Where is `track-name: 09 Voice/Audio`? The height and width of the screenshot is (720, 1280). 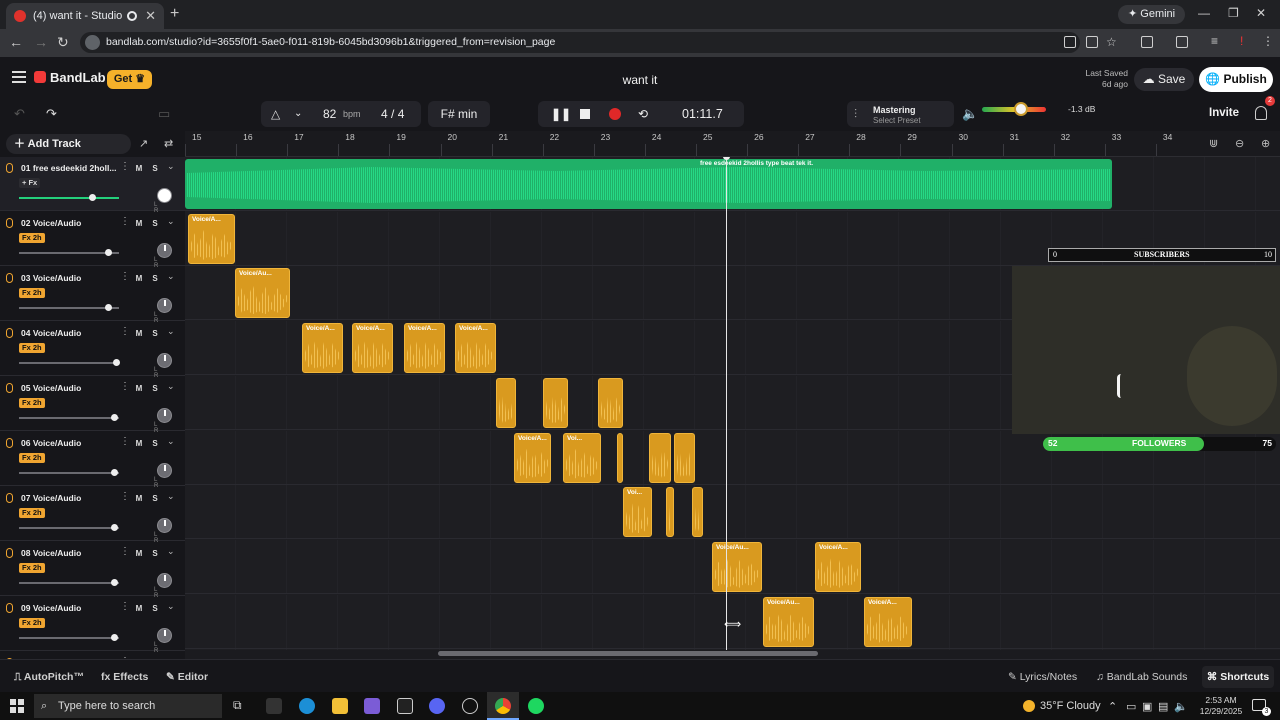
track-name: 09 Voice/Audio is located at coordinates (68, 608).